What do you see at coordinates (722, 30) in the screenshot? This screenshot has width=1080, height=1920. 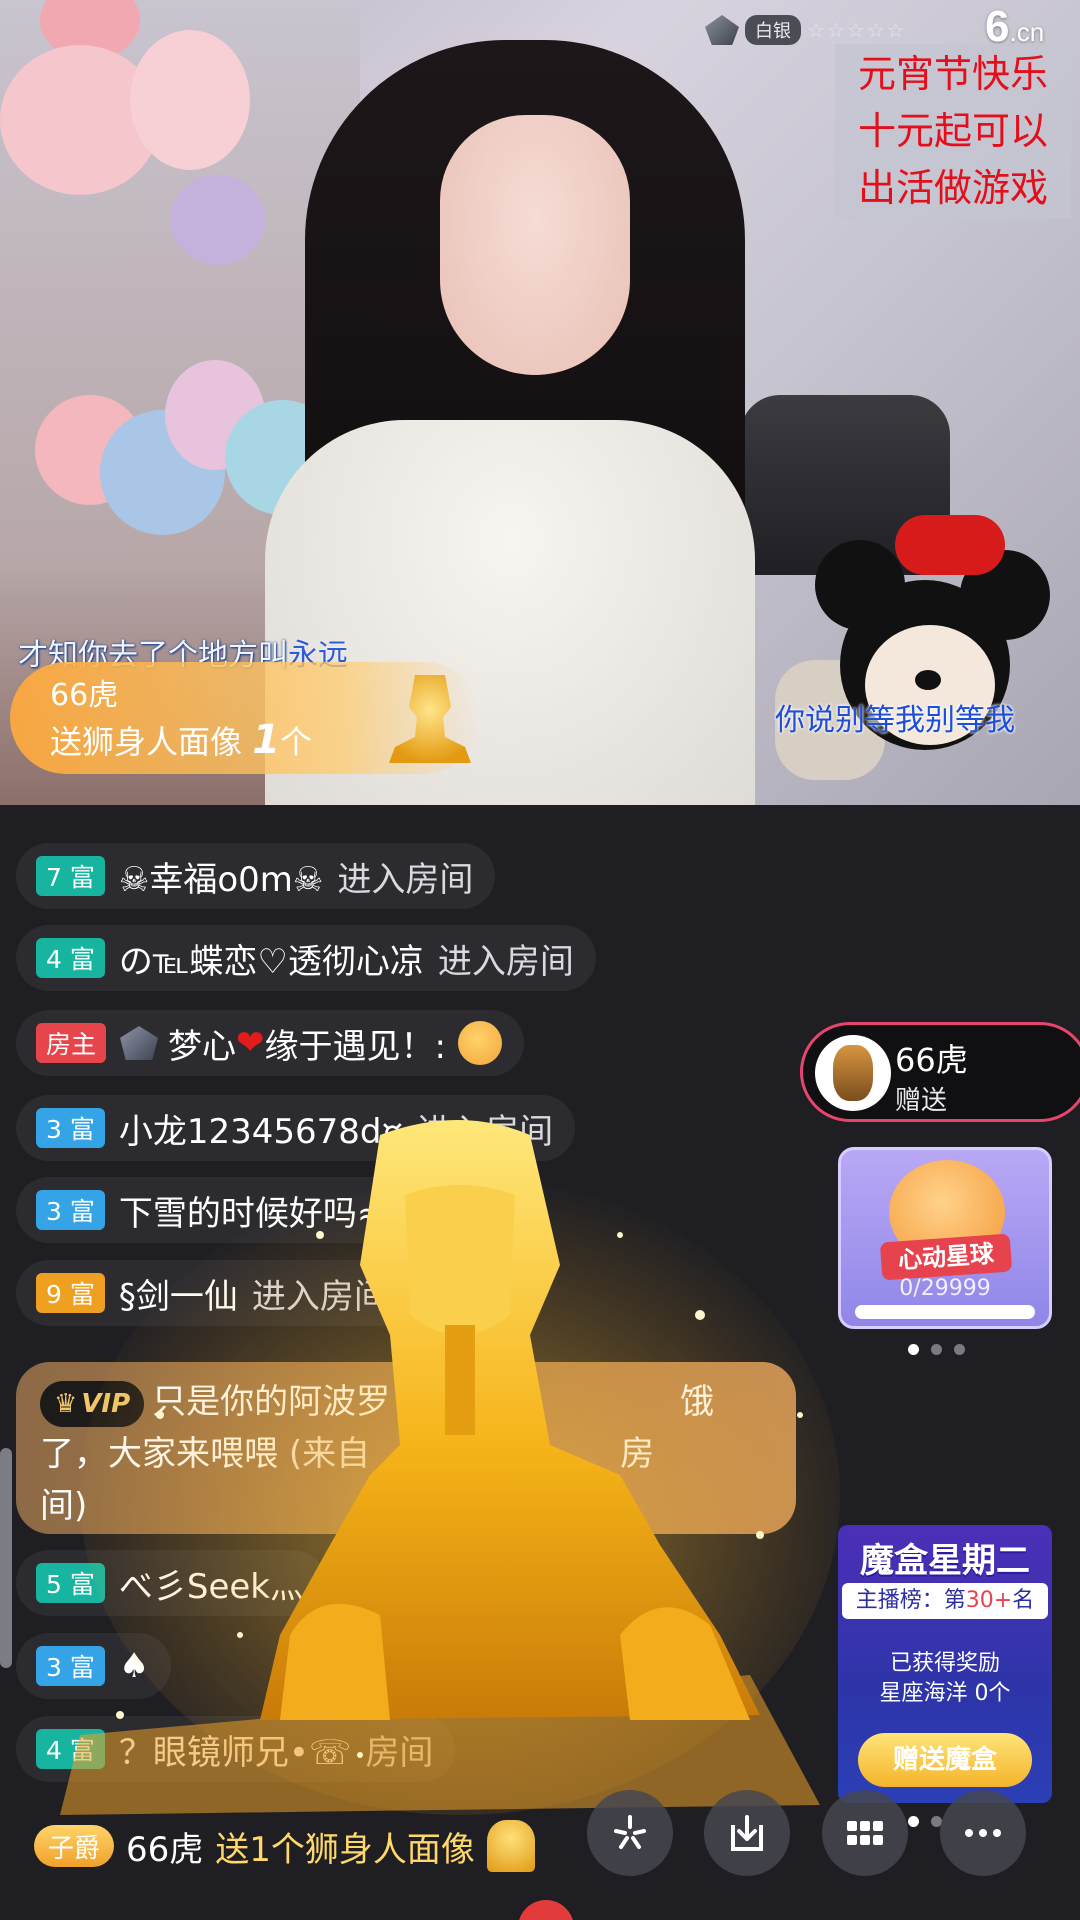 I see `level-gem-icon` at bounding box center [722, 30].